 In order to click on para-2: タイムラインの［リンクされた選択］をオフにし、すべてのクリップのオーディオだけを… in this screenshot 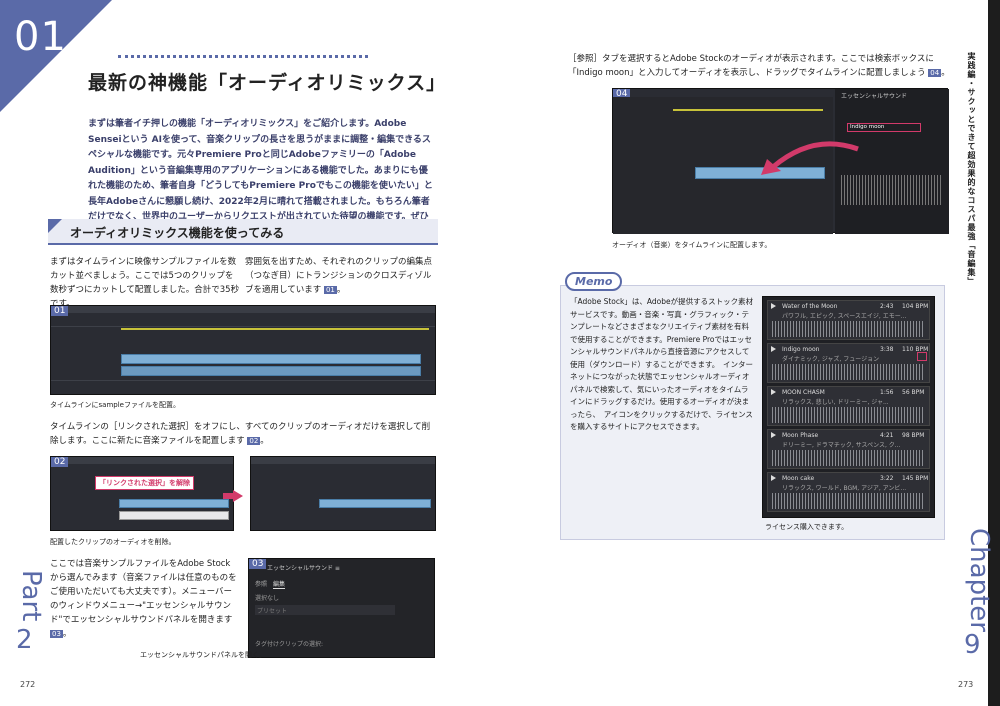, I will do `click(240, 434)`.